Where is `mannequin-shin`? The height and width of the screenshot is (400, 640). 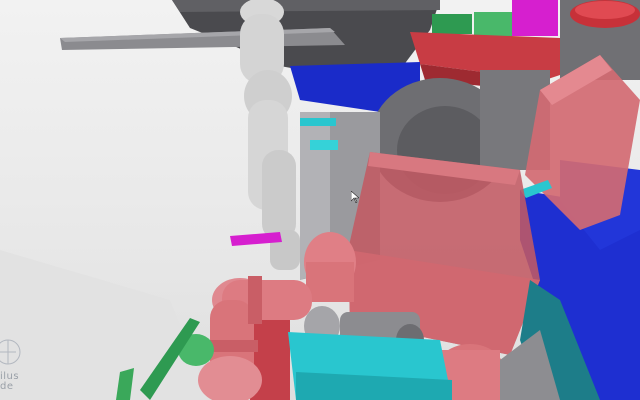
mannequin-shin is located at coordinates (279, 195).